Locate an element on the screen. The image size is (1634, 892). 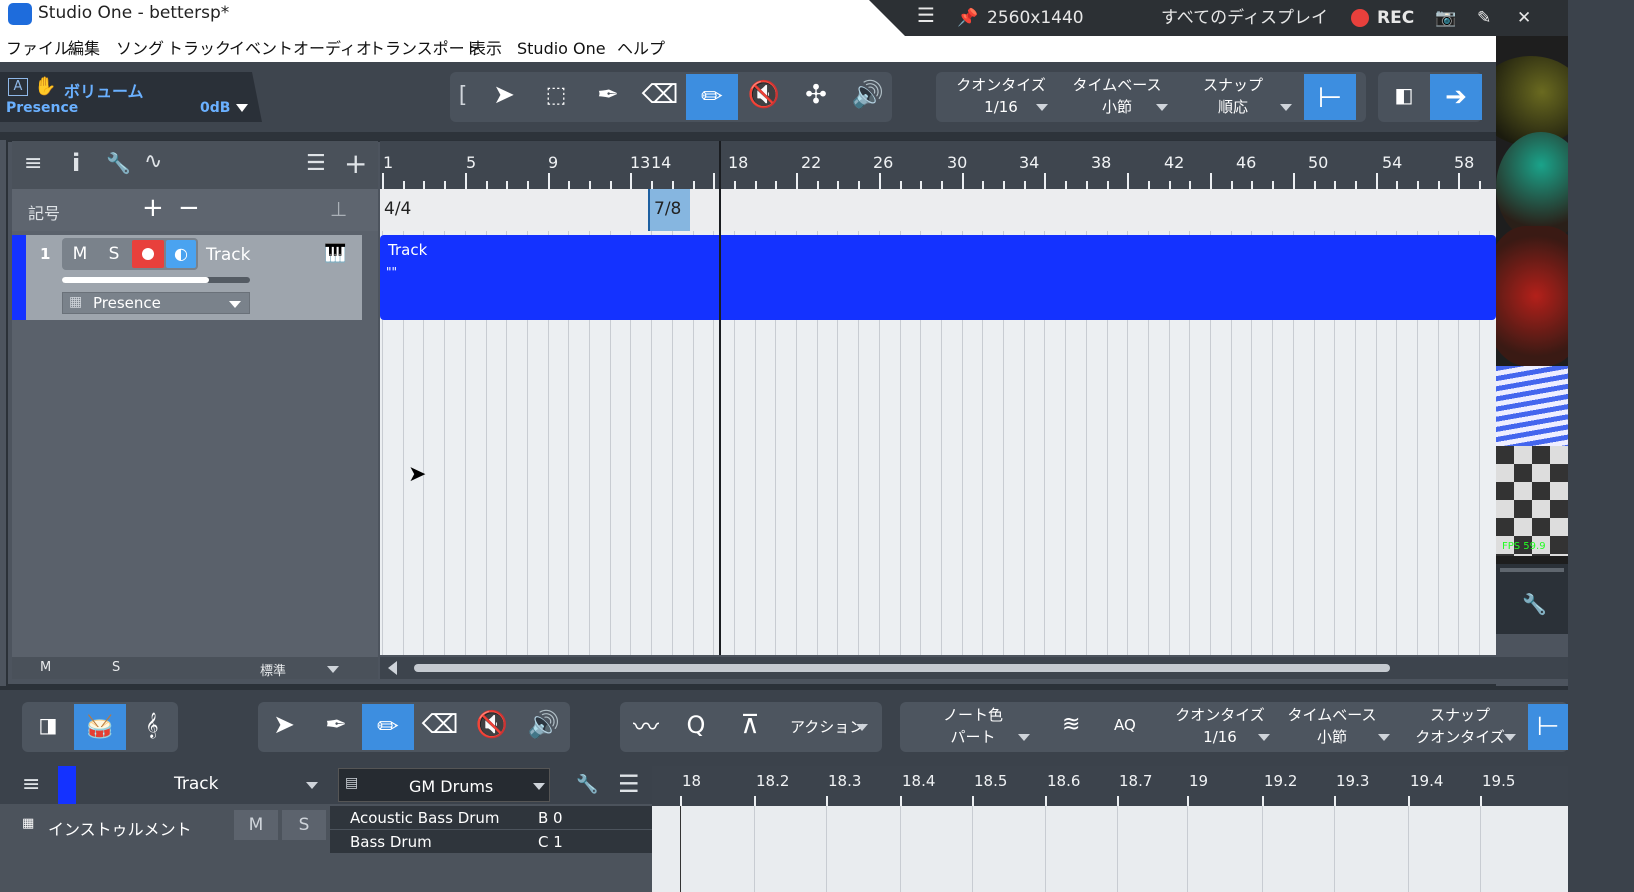
menu-track: トラック is located at coordinates (199, 49).